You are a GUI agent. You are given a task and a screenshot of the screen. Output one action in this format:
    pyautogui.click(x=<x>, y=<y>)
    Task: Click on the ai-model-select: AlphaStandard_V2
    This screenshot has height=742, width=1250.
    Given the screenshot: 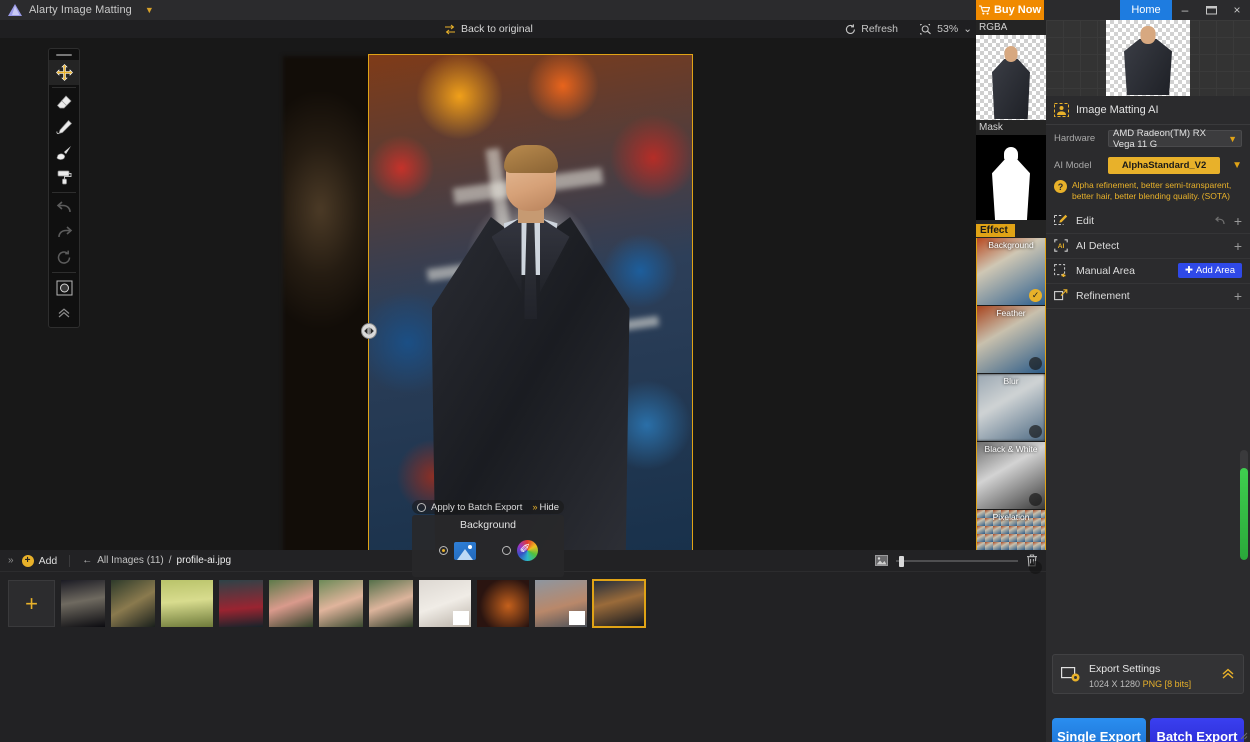 What is the action you would take?
    pyautogui.click(x=1164, y=165)
    